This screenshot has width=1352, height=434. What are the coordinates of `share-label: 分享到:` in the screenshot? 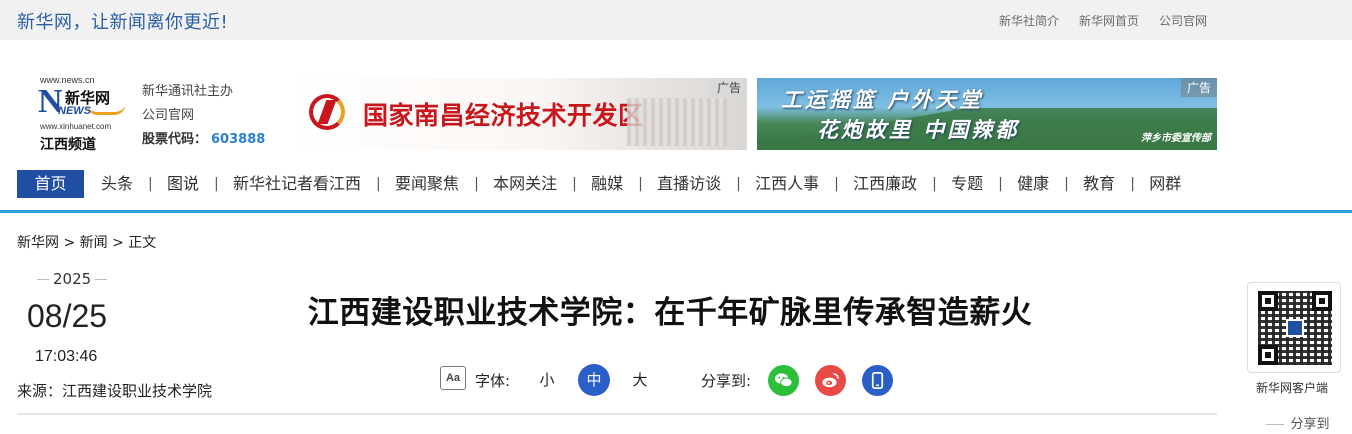 It's located at (726, 381).